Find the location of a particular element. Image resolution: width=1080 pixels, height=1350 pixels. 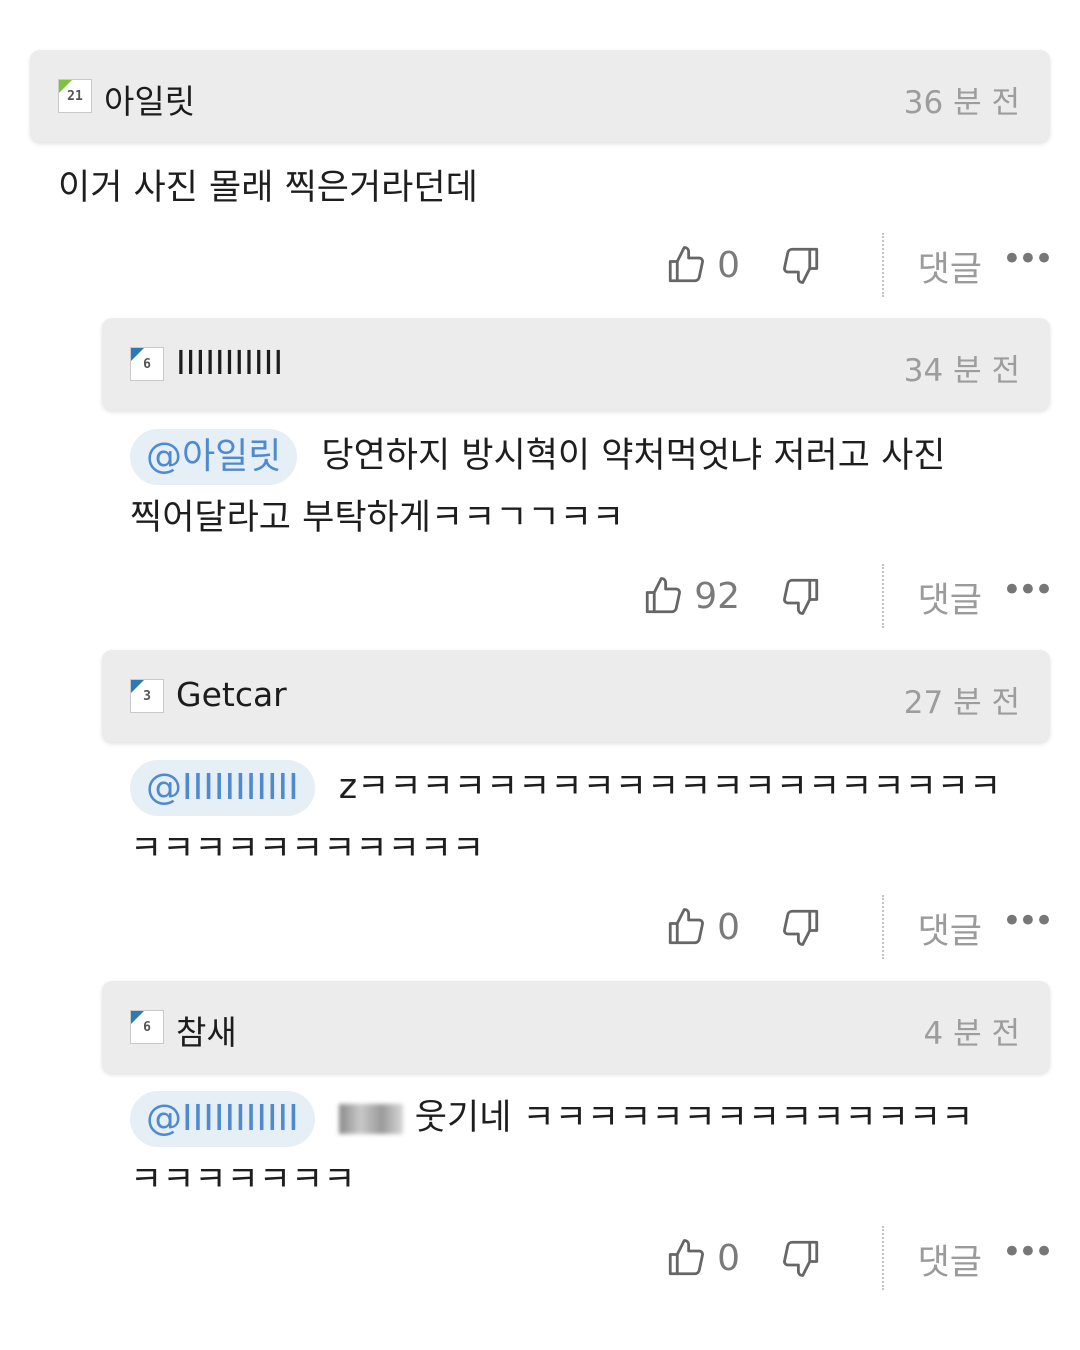

username: 아일릿 is located at coordinates (149, 99).